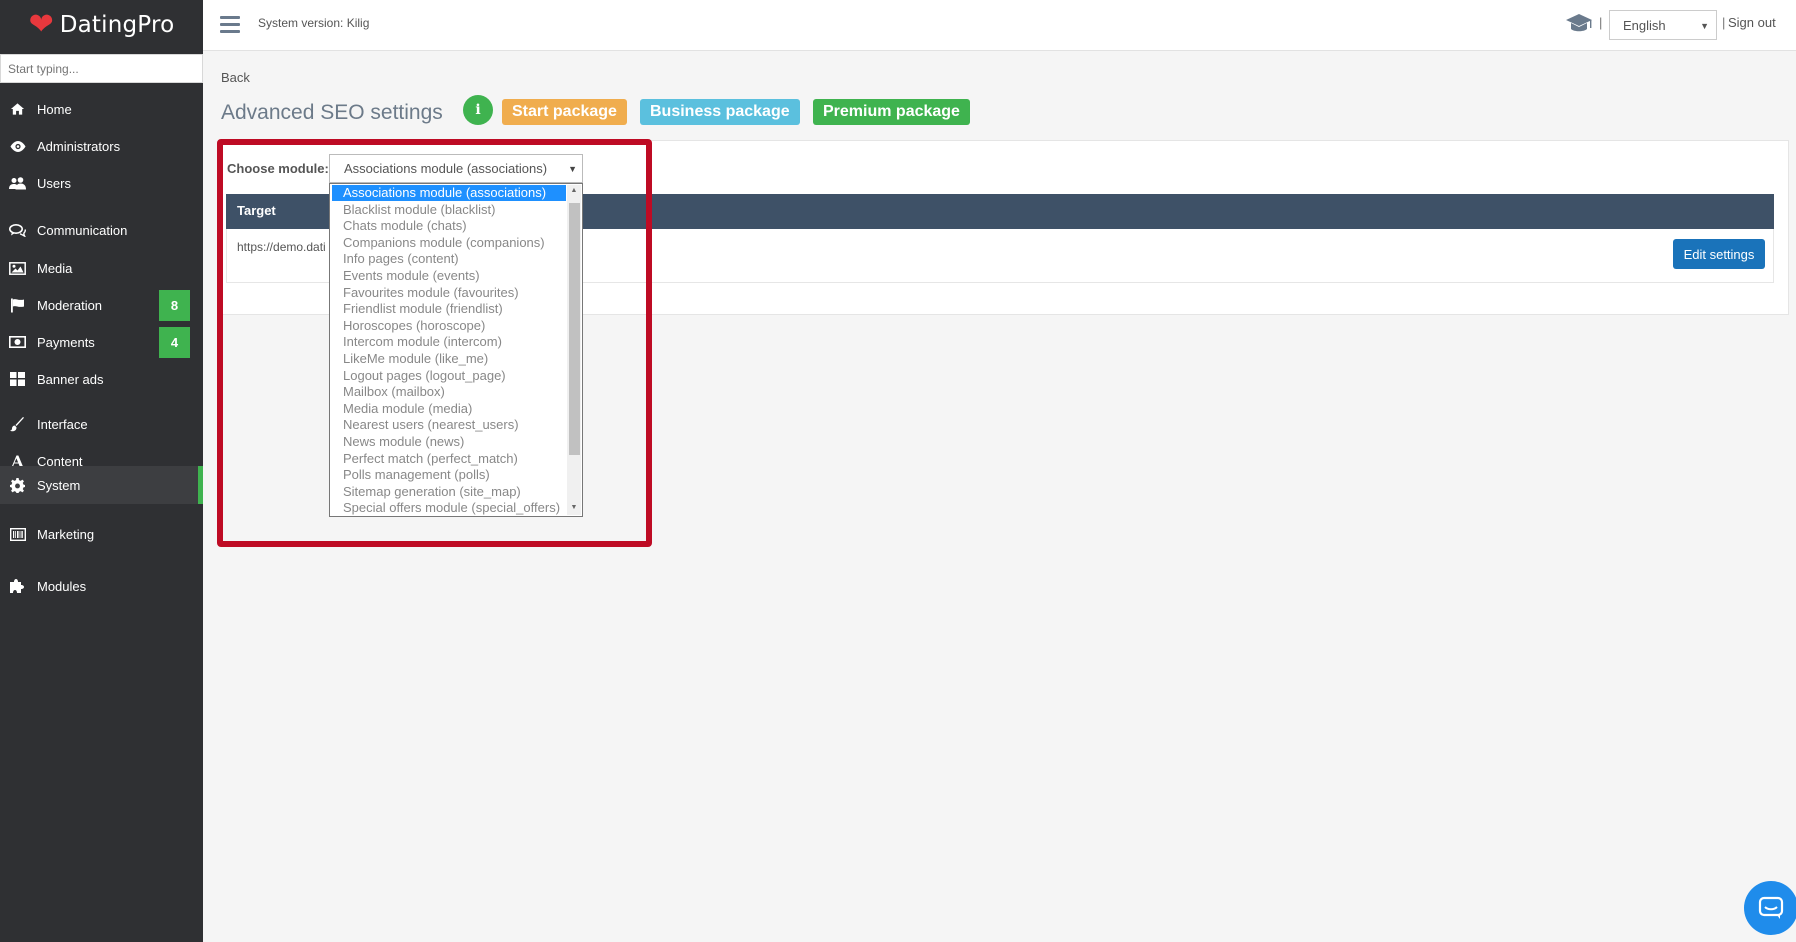 Image resolution: width=1796 pixels, height=942 pixels. Describe the element at coordinates (101, 68) in the screenshot. I see `sidebar-search-input` at that location.